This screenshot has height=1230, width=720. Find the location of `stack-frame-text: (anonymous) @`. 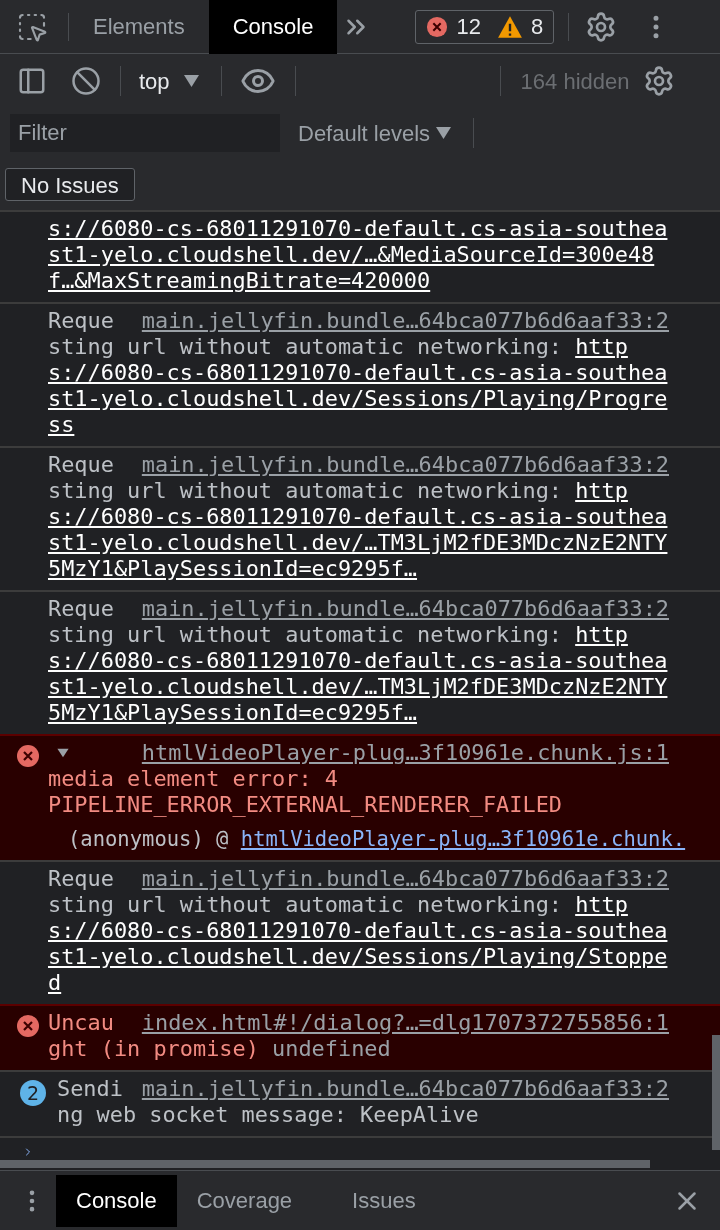

stack-frame-text: (anonymous) @ is located at coordinates (149, 839).